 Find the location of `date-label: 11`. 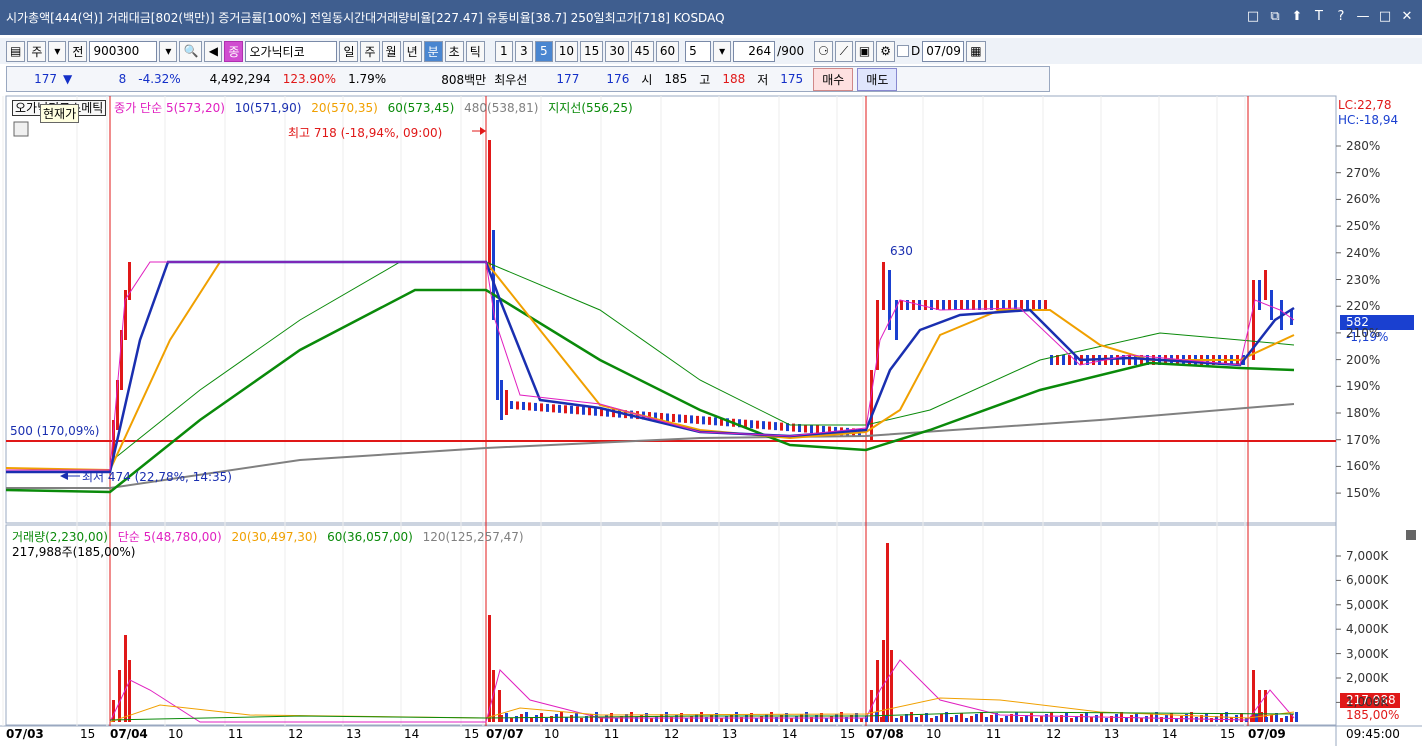

date-label: 11 is located at coordinates (612, 734).